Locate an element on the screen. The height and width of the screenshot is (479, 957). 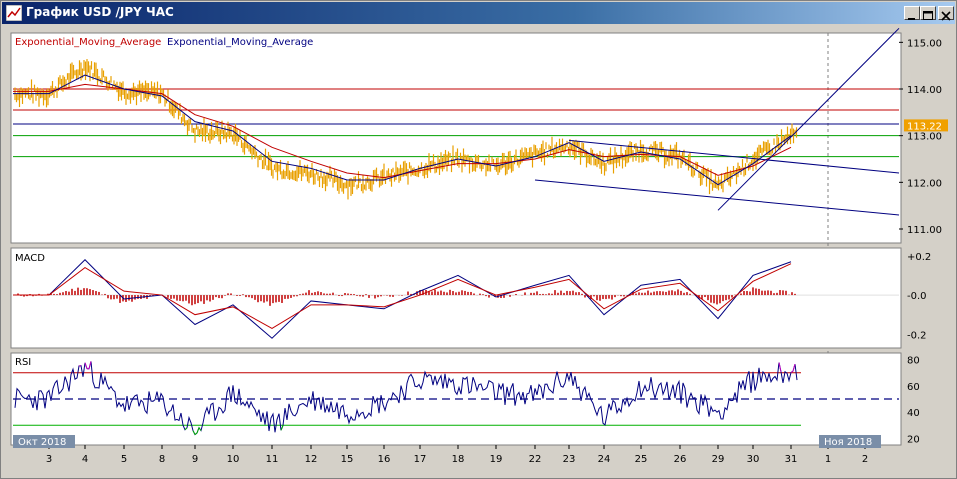
time-tick-label: 15 is located at coordinates (347, 459).